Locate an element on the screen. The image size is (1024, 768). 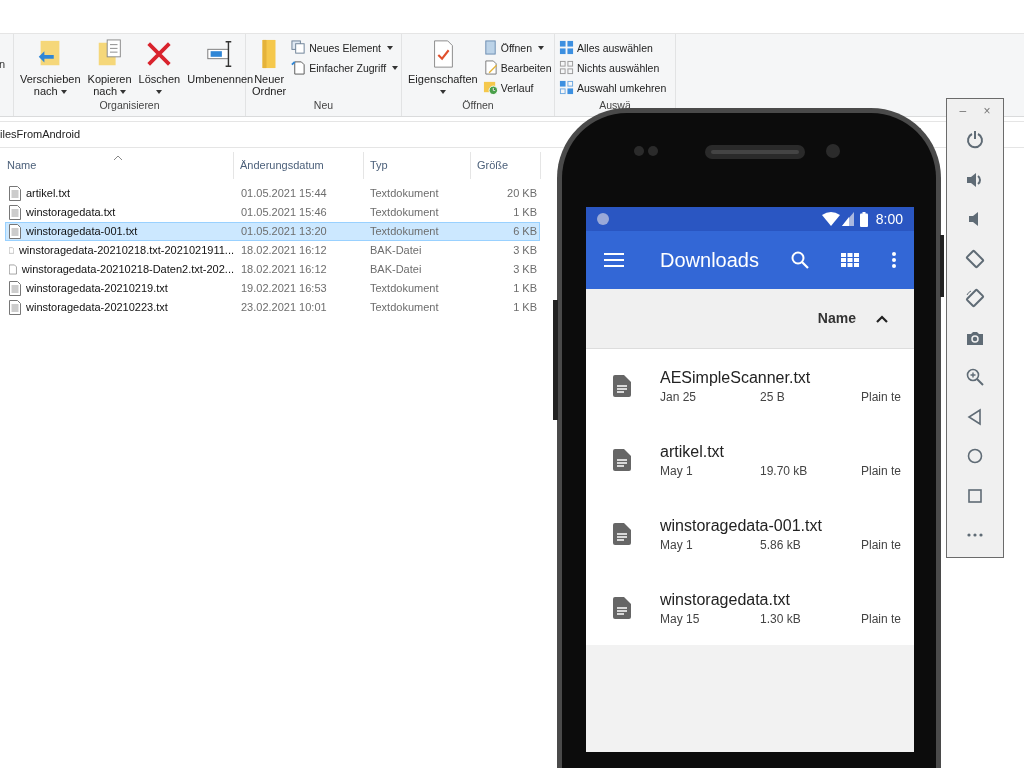
notification-dot-icon is located at coordinates (603, 219).